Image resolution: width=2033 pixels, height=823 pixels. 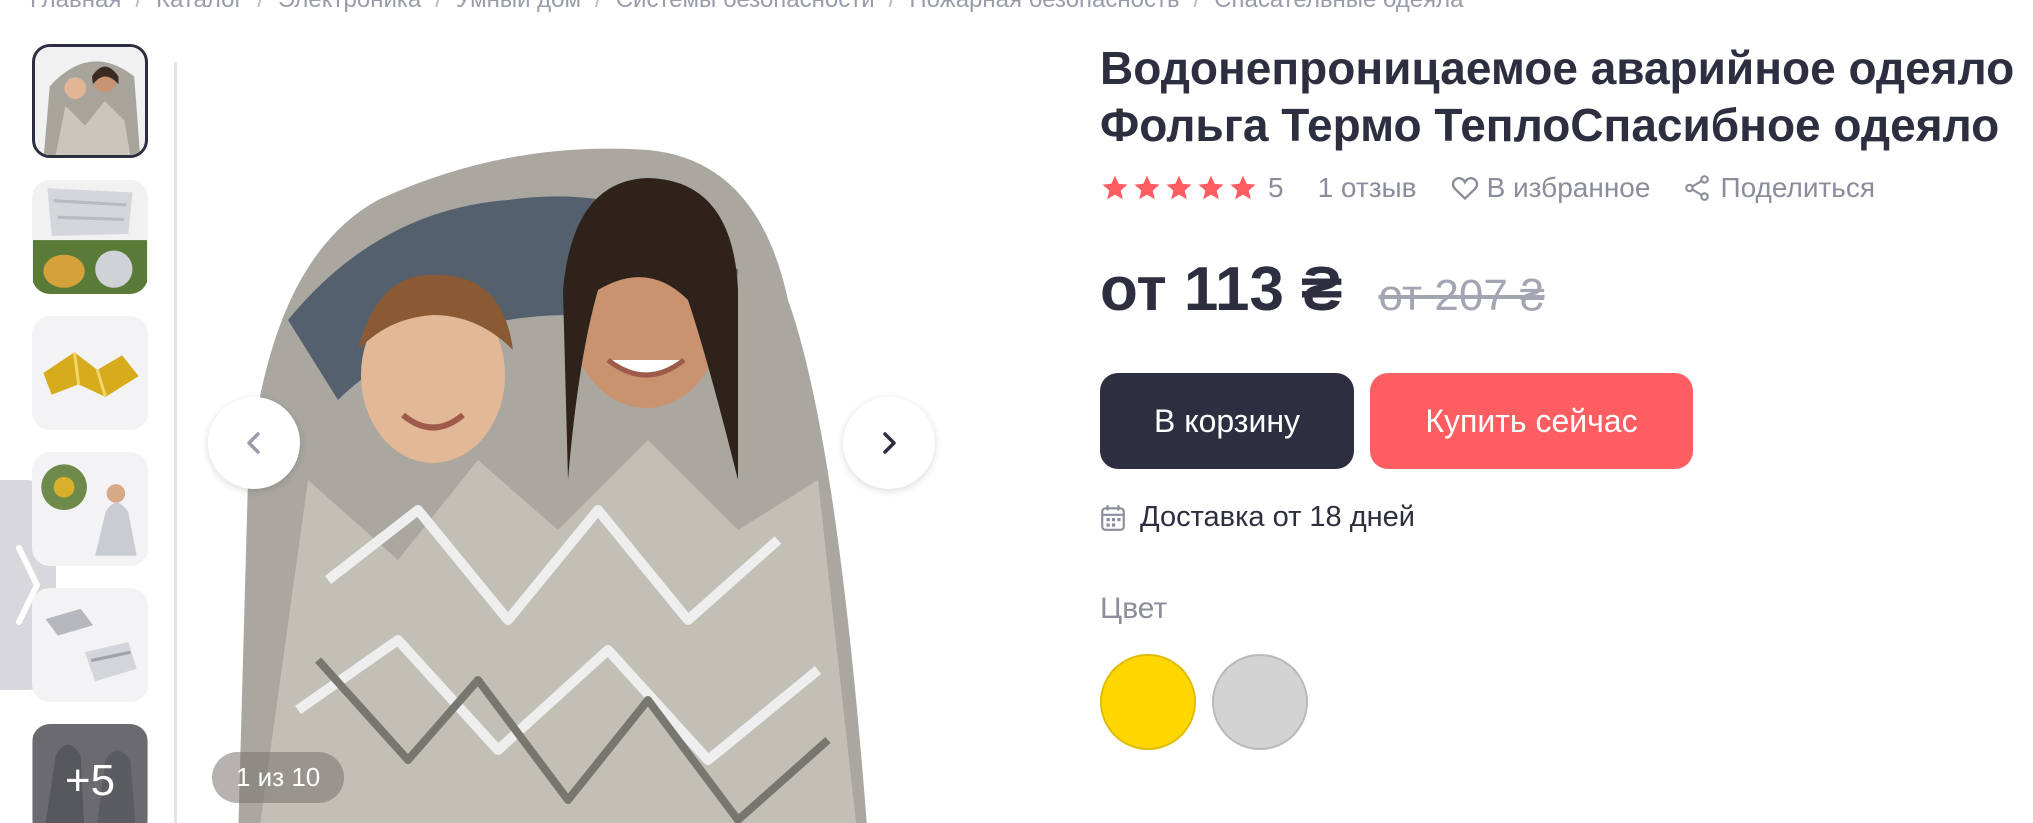 What do you see at coordinates (1113, 517) in the screenshot?
I see `calendar-icon` at bounding box center [1113, 517].